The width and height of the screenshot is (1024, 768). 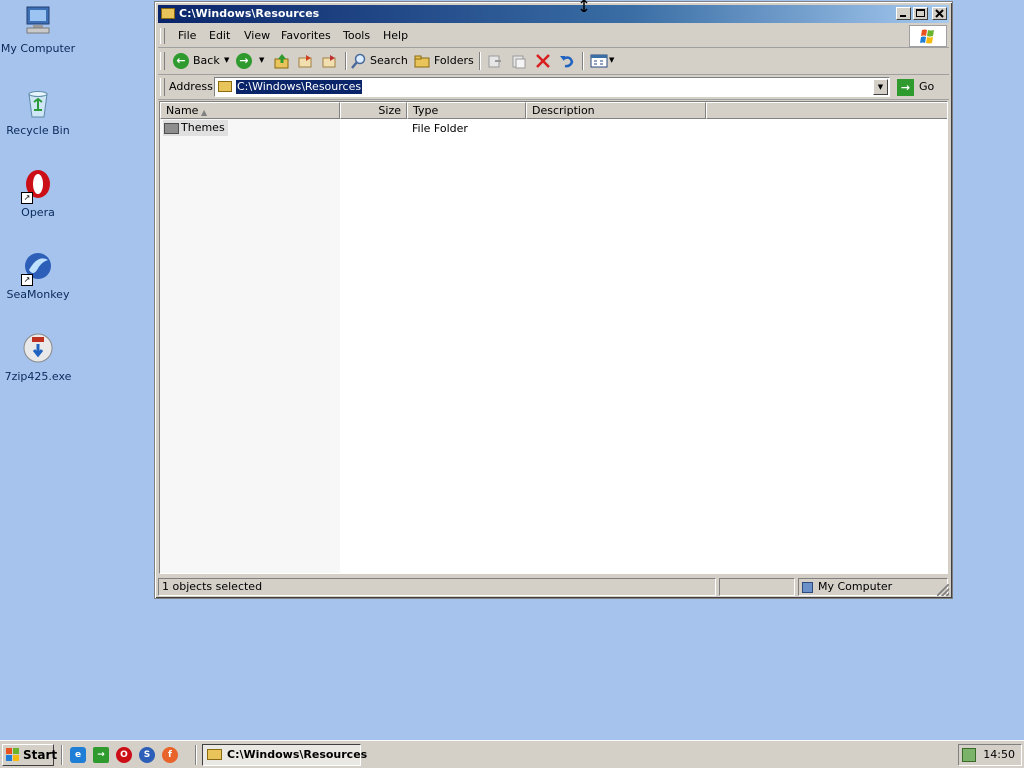 What do you see at coordinates (38, 186) in the screenshot?
I see `opera-icon: ↗` at bounding box center [38, 186].